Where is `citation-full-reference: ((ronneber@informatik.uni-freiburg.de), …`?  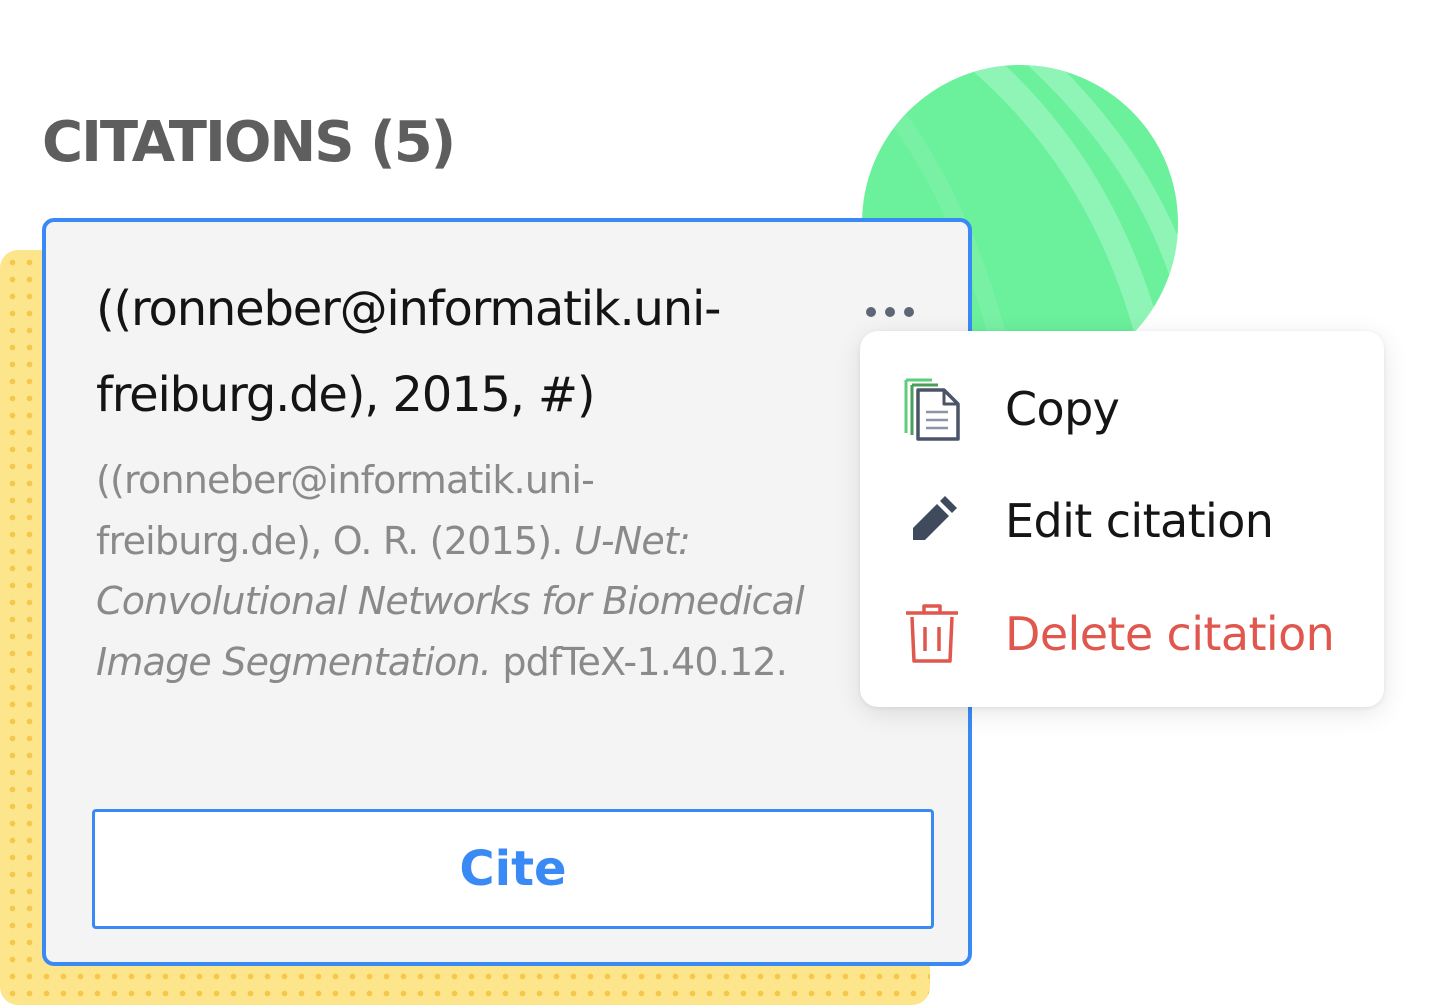 citation-full-reference: ((ronneber@informatik.uni-freiburg.de), … is located at coordinates (456, 571).